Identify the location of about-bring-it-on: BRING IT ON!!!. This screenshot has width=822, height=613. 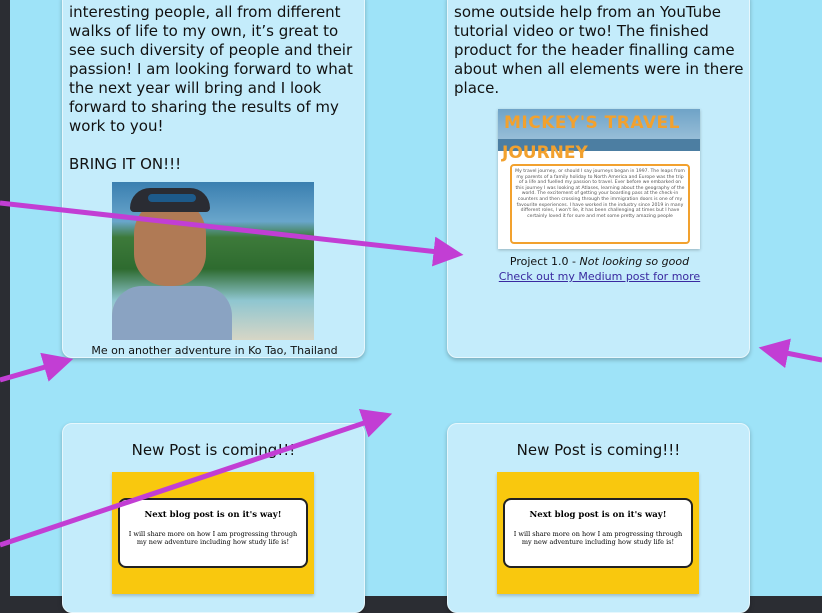
(125, 164).